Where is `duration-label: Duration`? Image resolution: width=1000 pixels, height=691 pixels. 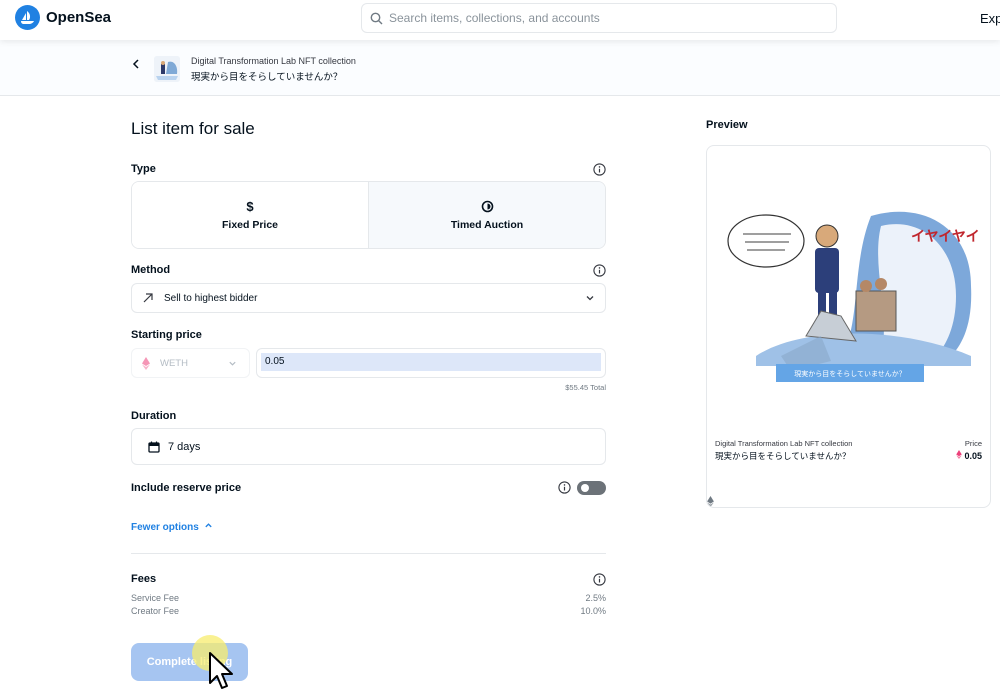
duration-label: Duration is located at coordinates (154, 416).